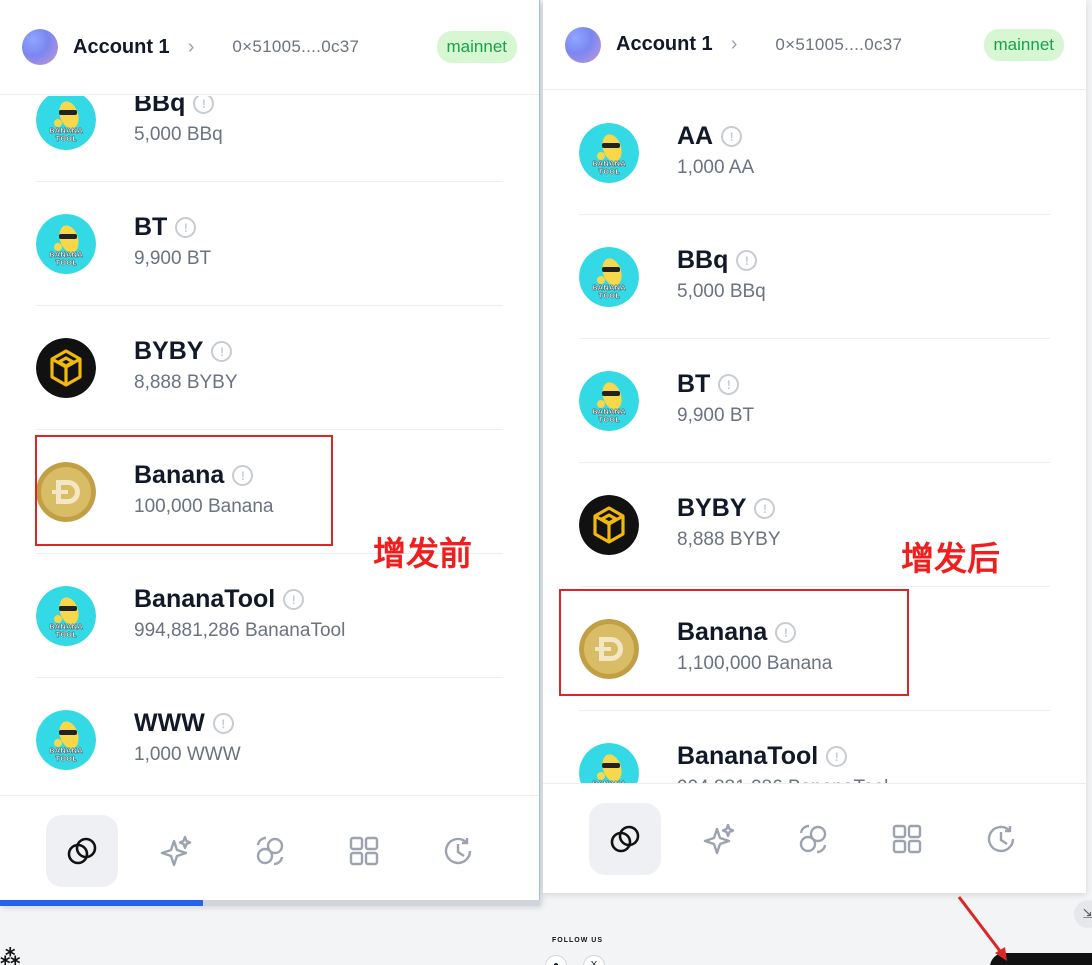  I want to click on social-link-icon: ●, so click(556, 960).